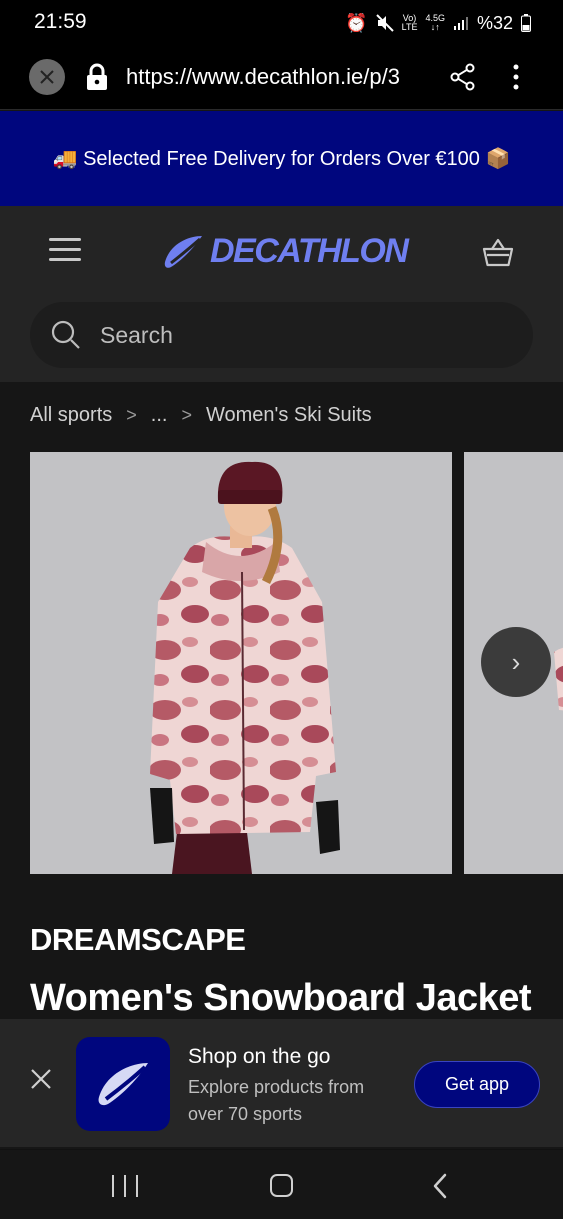 Image resolution: width=563 pixels, height=1219 pixels. I want to click on status-time: 21:59, so click(60, 21).